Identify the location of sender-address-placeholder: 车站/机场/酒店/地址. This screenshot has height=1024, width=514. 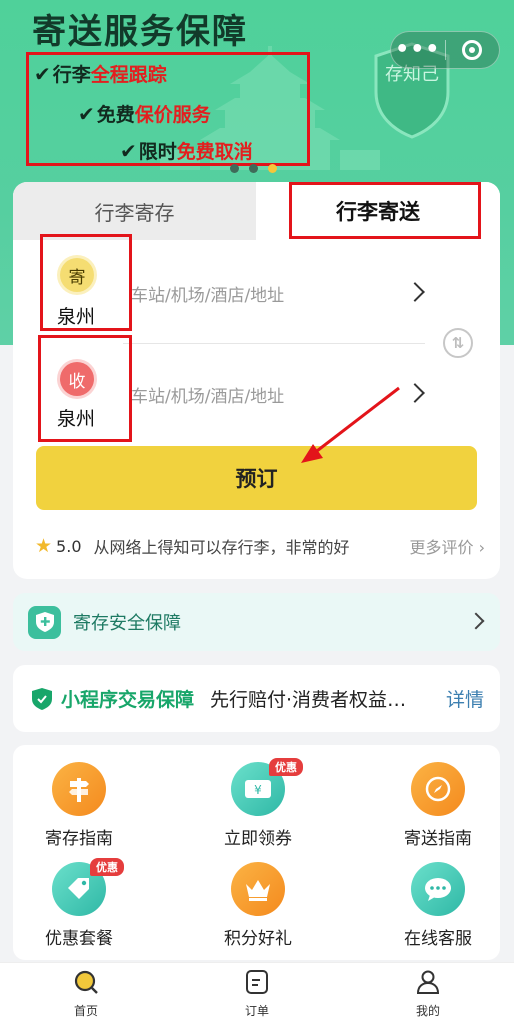
(207, 293).